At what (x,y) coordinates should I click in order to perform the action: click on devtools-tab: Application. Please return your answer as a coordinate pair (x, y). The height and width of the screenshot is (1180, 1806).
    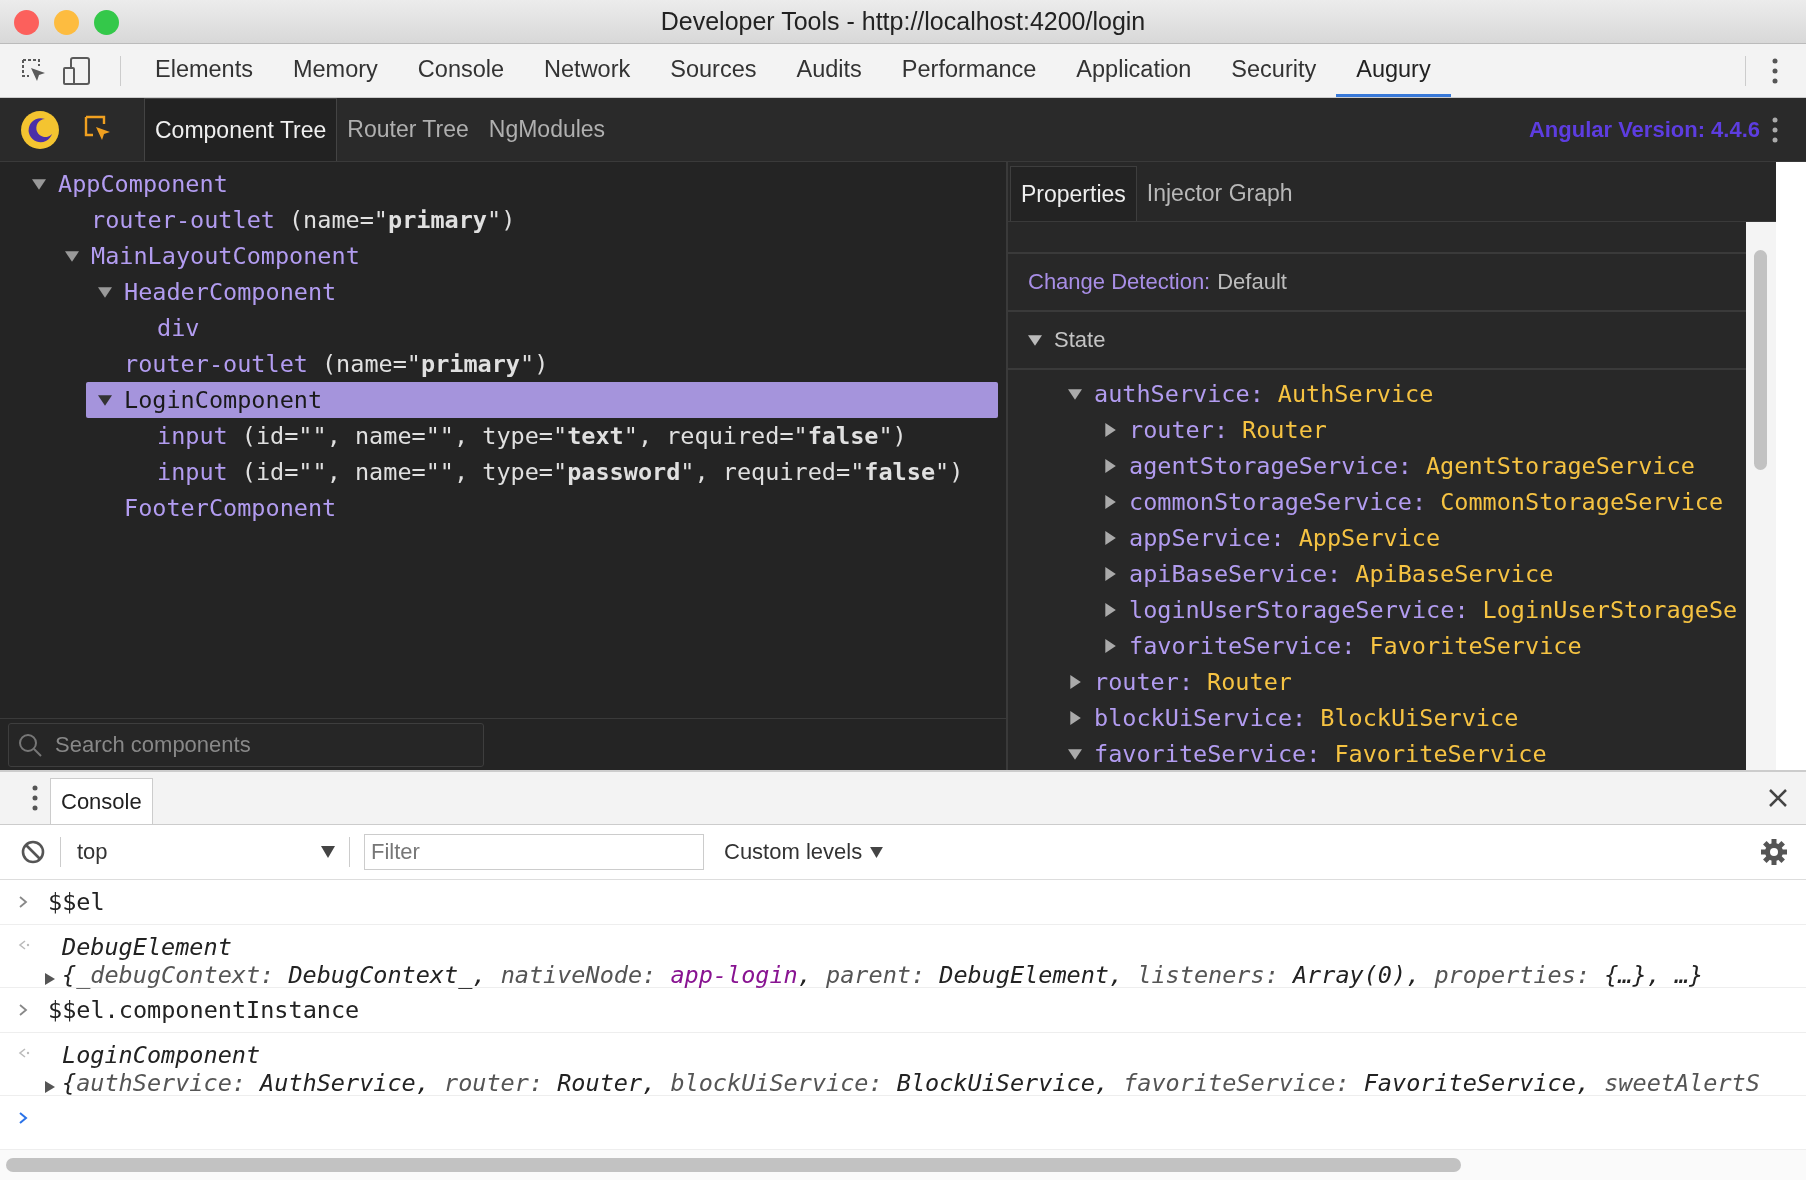
    Looking at the image, I should click on (1134, 70).